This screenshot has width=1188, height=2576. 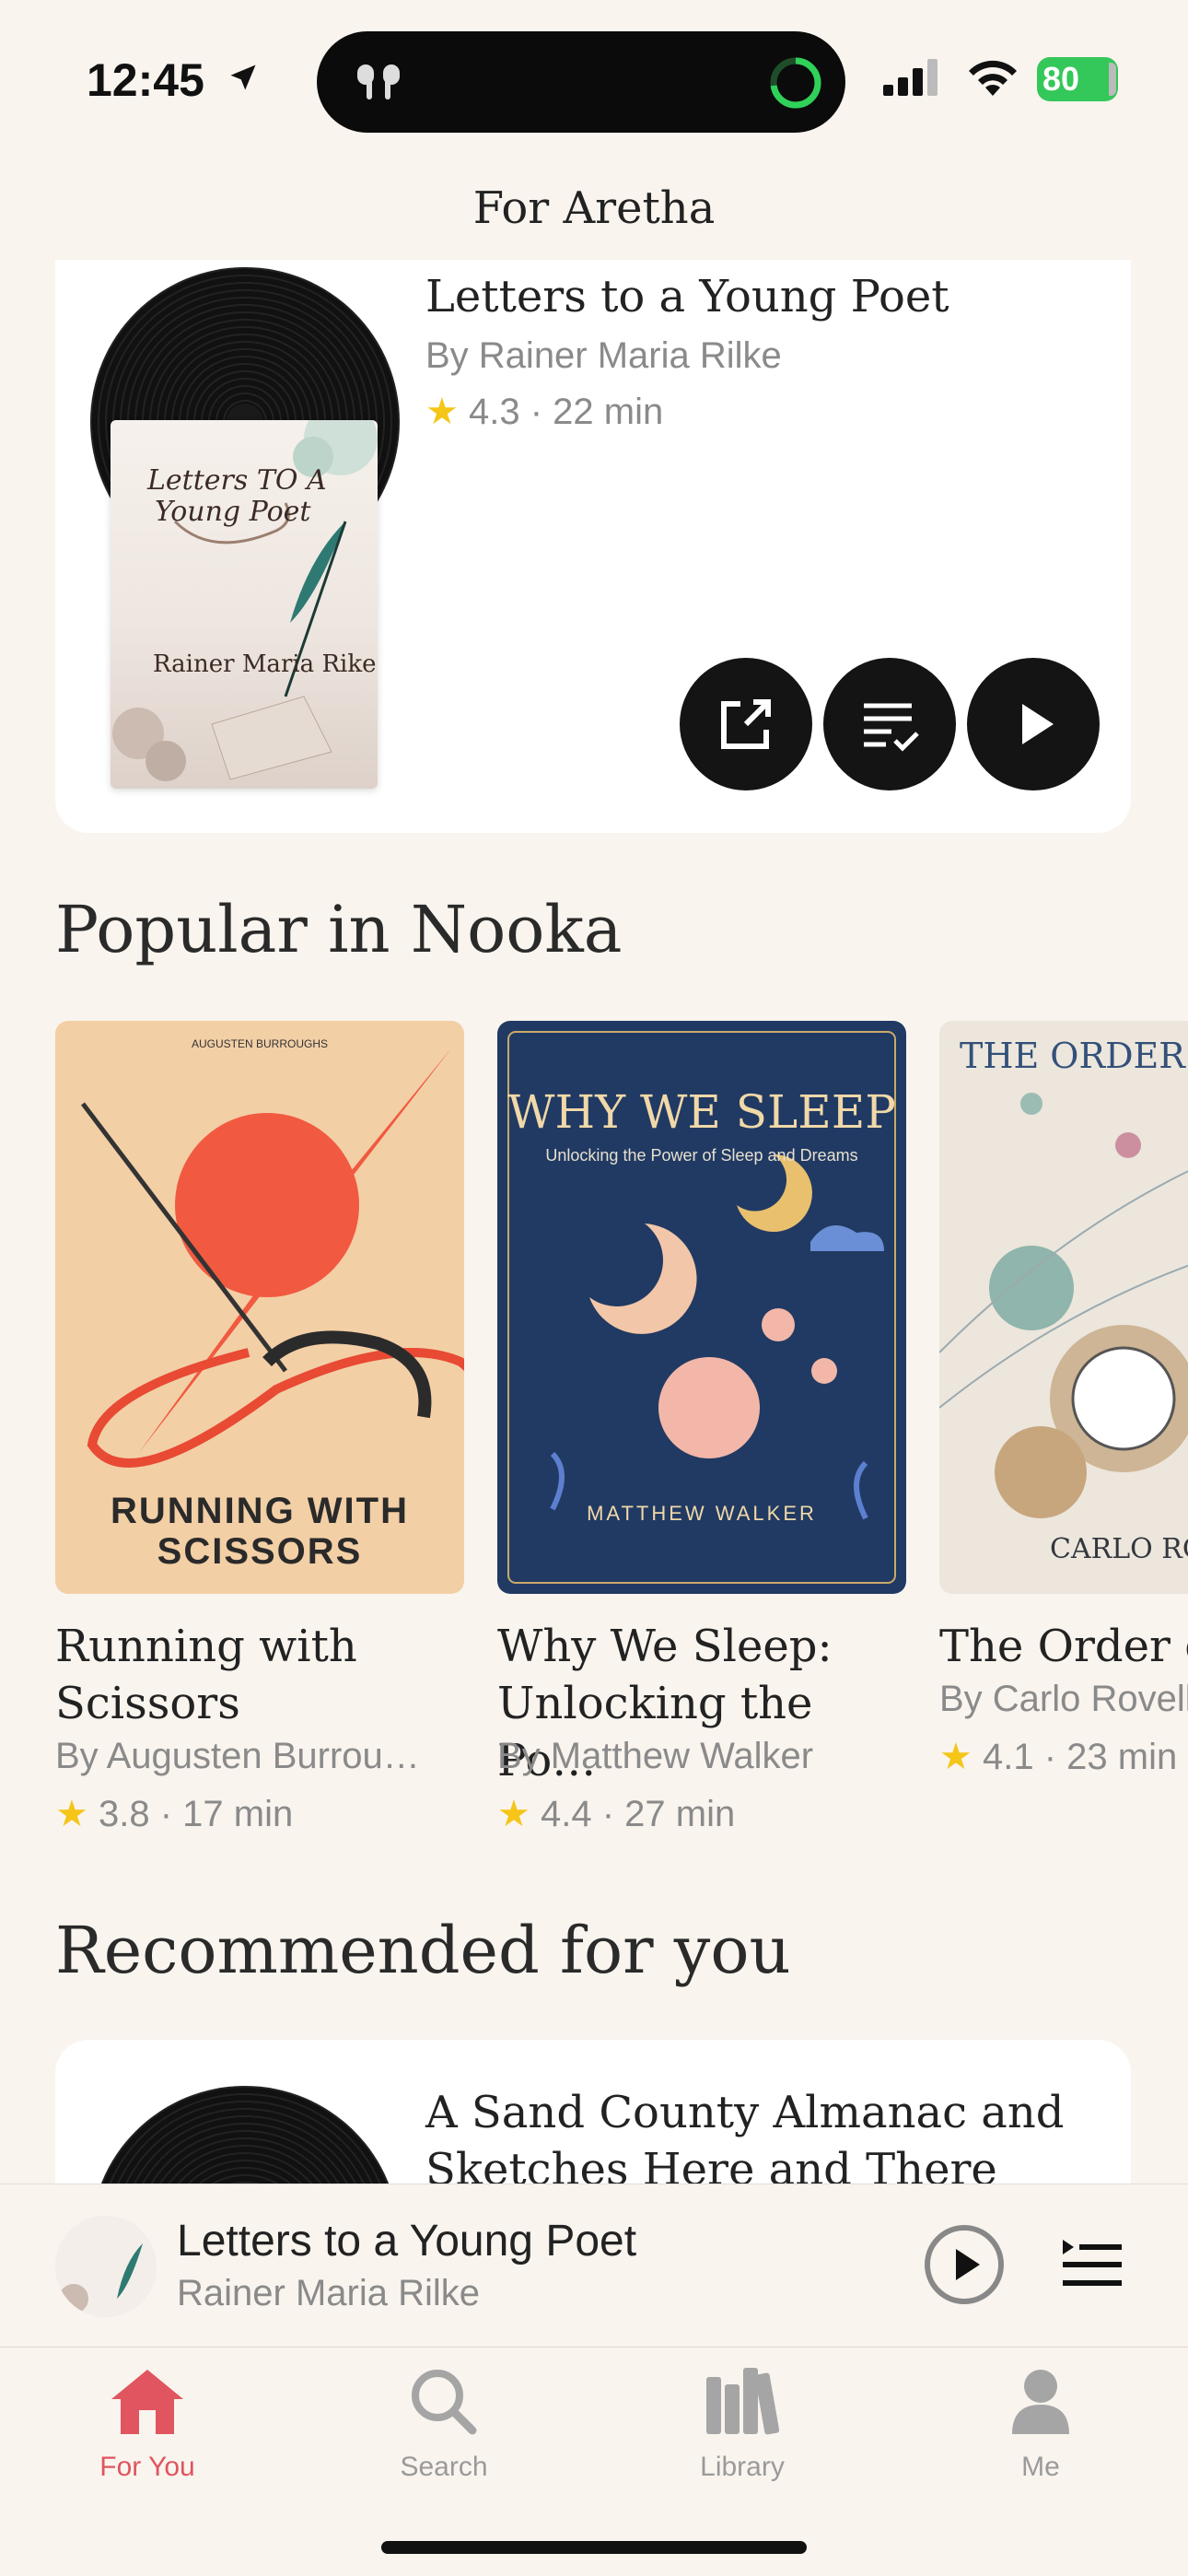 I want to click on tab-label: Search, so click(x=444, y=2467).